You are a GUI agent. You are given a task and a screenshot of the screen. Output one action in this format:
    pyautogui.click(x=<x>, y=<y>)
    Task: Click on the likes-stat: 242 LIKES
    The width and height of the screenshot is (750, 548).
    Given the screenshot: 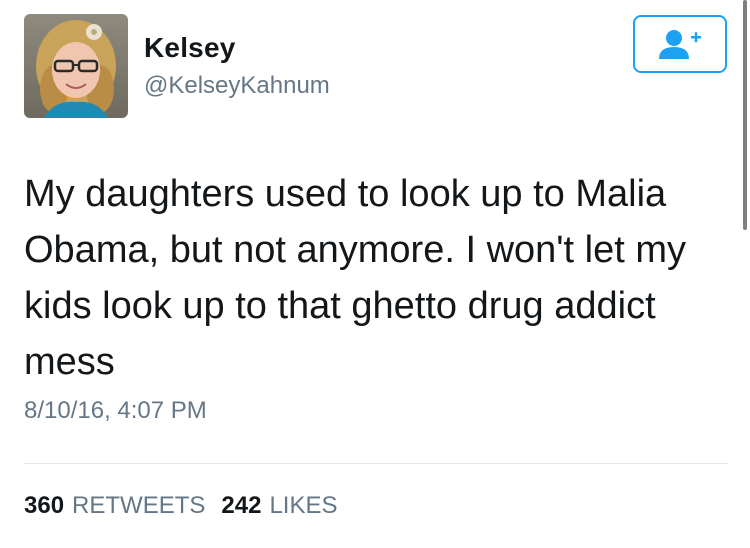 What is the action you would take?
    pyautogui.click(x=279, y=506)
    